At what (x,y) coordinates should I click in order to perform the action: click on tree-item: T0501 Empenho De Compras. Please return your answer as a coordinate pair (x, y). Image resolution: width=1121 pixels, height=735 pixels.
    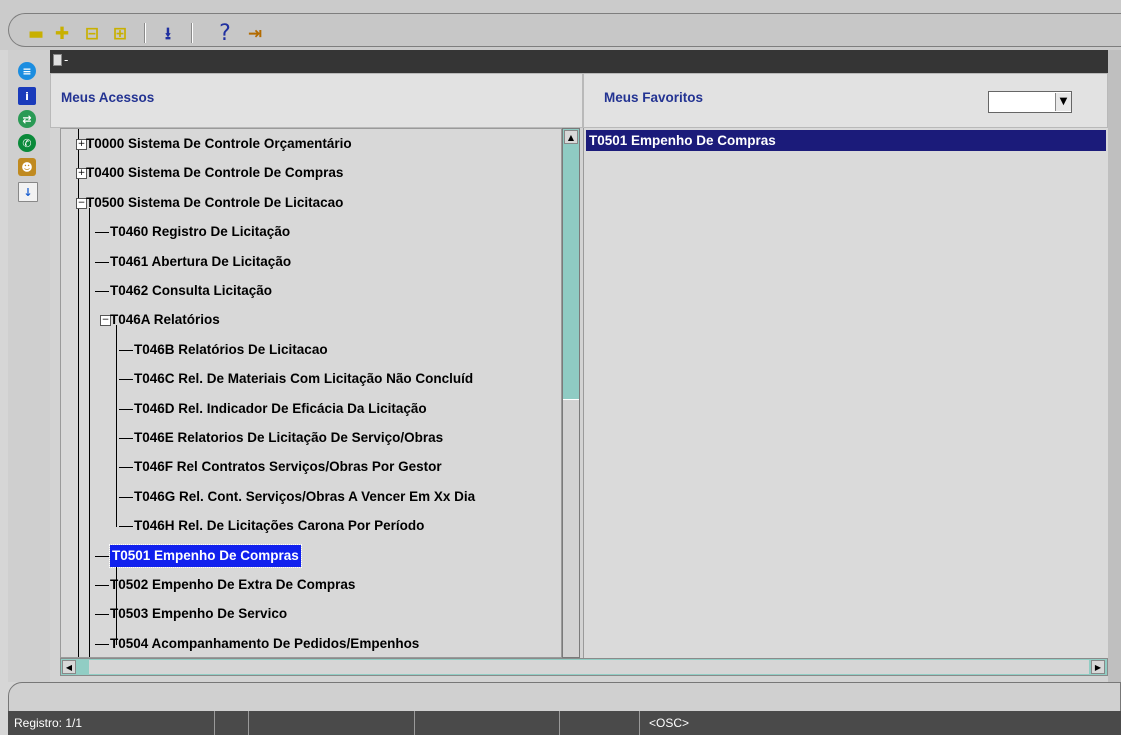
    Looking at the image, I should click on (205, 555).